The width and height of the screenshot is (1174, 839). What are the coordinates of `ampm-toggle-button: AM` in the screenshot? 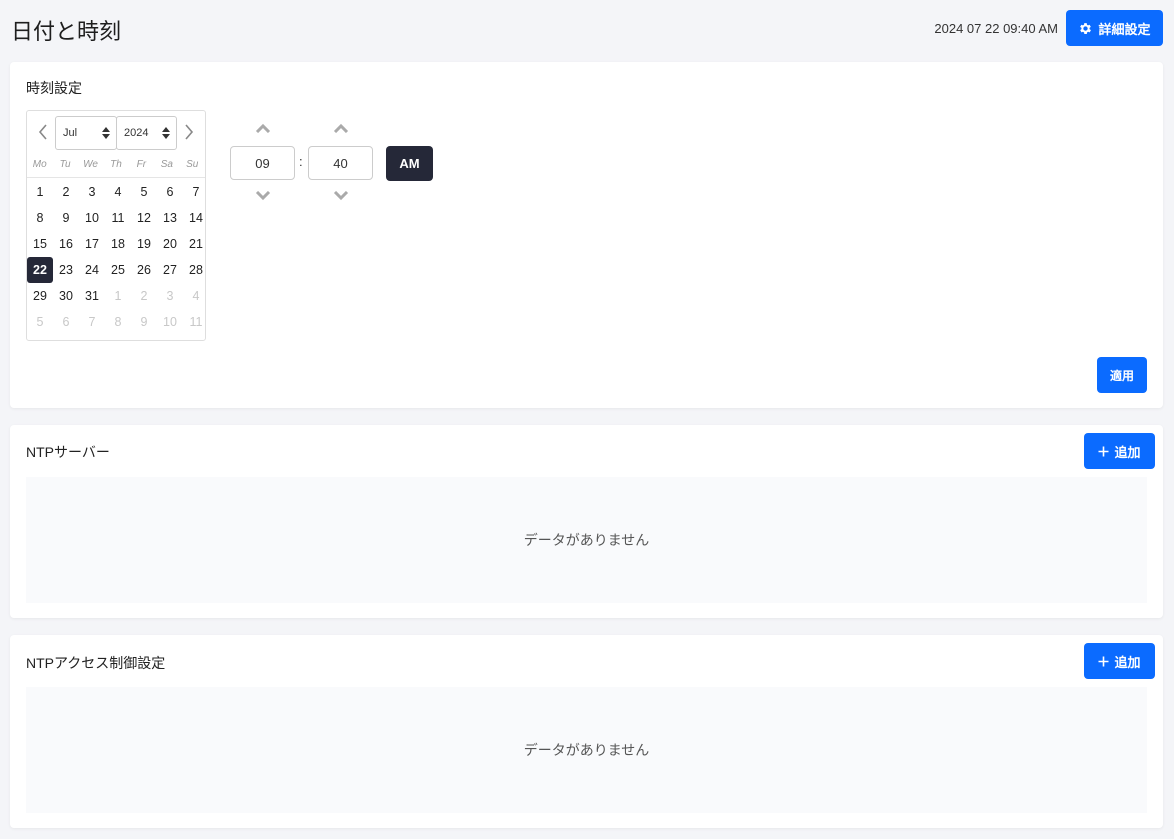 It's located at (409, 163).